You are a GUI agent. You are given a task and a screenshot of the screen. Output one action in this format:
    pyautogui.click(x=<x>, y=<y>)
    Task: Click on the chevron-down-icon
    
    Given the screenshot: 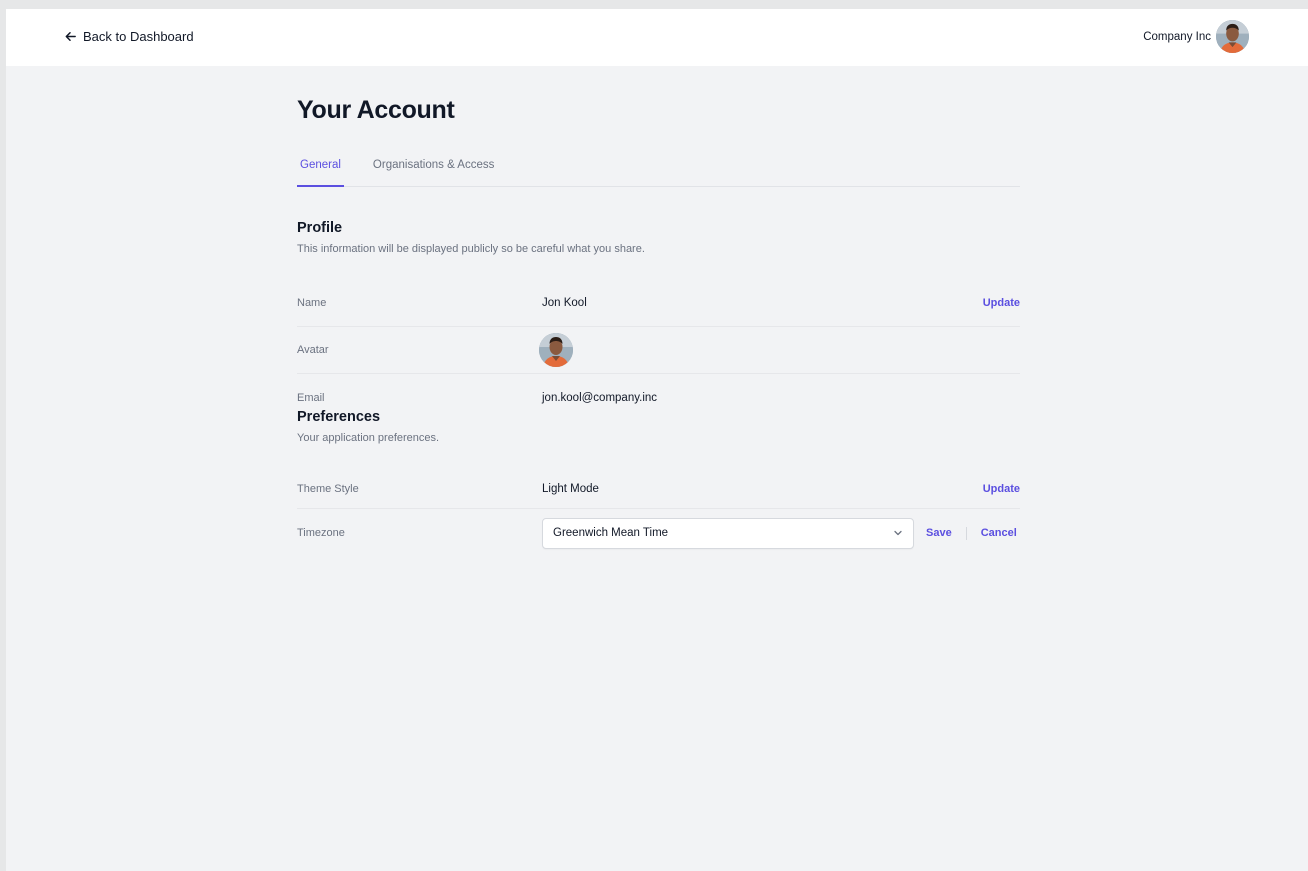 What is the action you would take?
    pyautogui.click(x=898, y=533)
    